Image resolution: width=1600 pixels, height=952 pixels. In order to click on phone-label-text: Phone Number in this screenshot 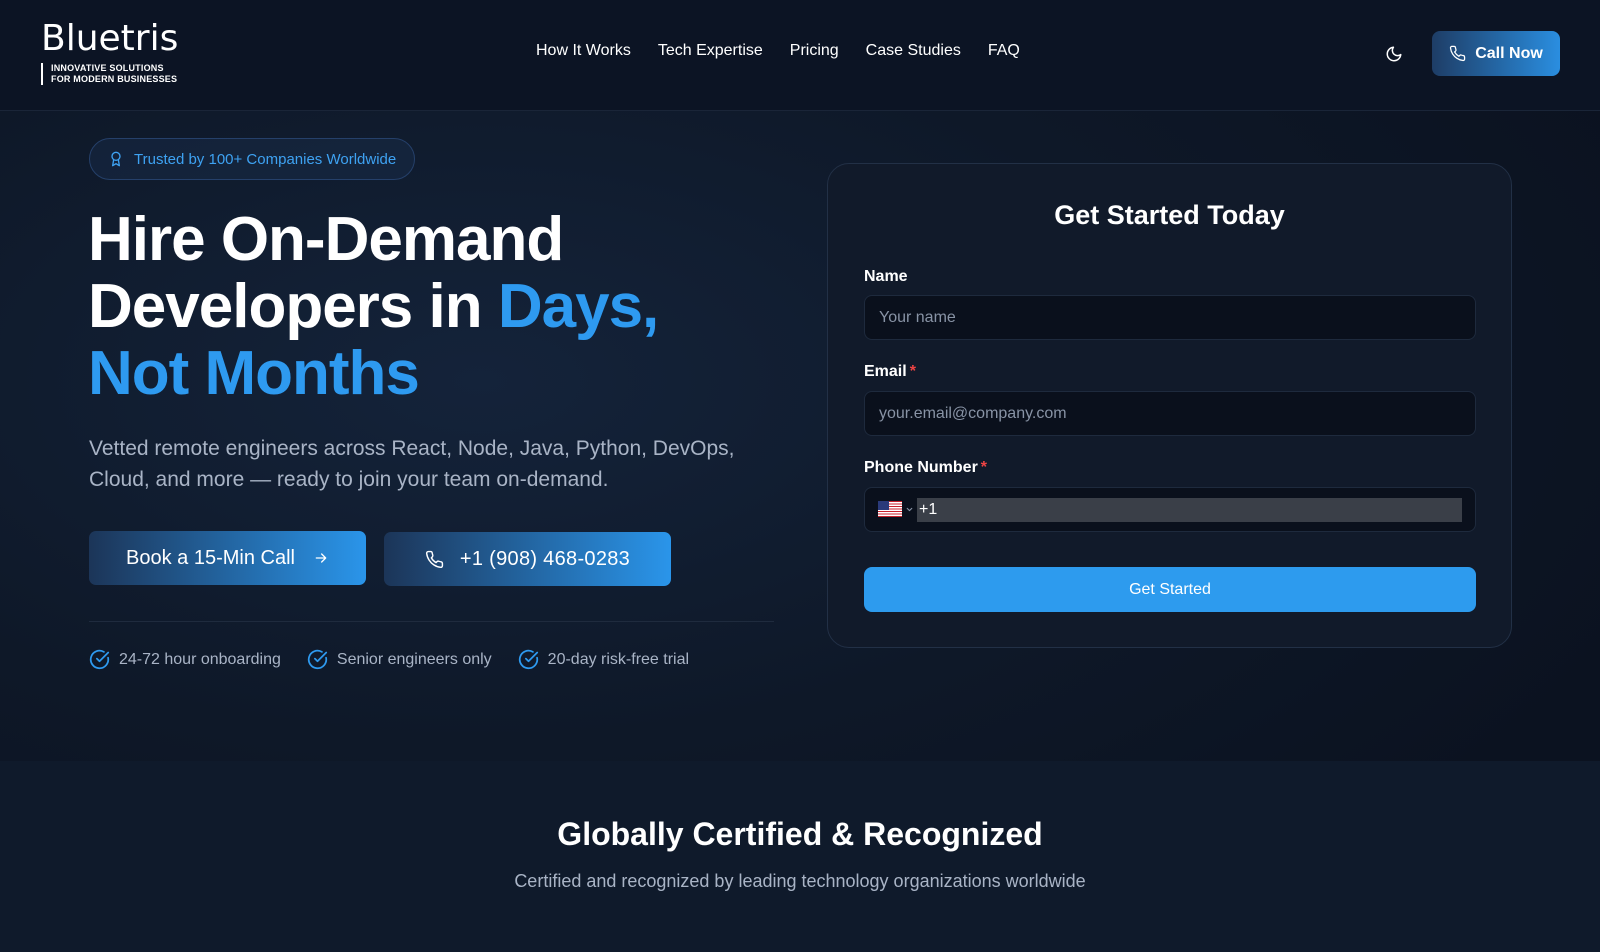, I will do `click(921, 467)`.